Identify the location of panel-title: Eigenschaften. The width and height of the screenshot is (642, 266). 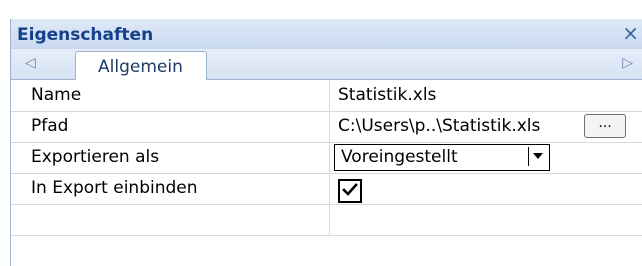
(85, 35).